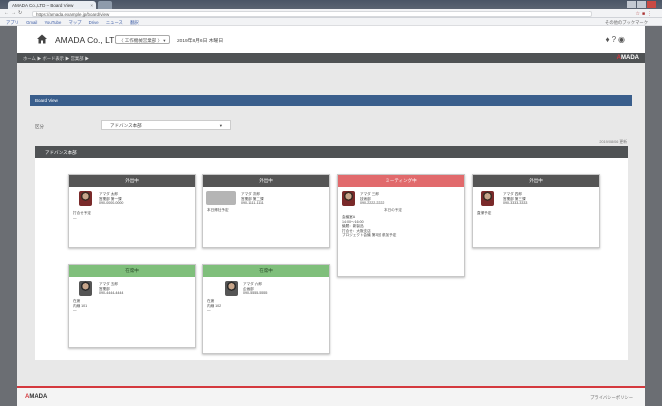  I want to click on reload-icon: ↻, so click(21, 13).